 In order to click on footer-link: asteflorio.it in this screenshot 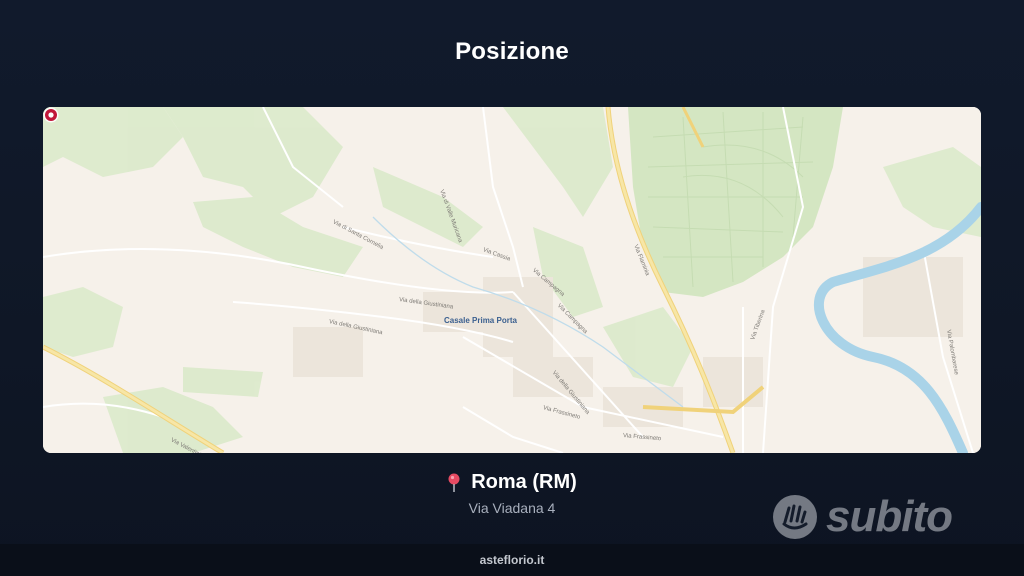, I will do `click(512, 560)`.